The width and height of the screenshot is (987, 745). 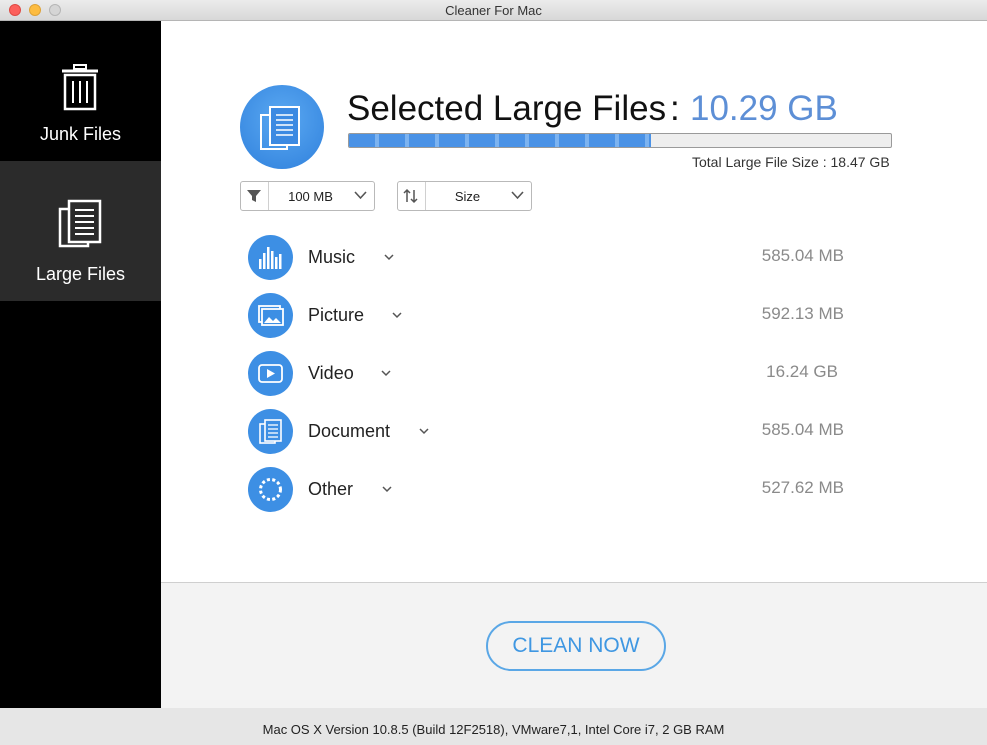 I want to click on category-label: Picture, so click(x=336, y=315).